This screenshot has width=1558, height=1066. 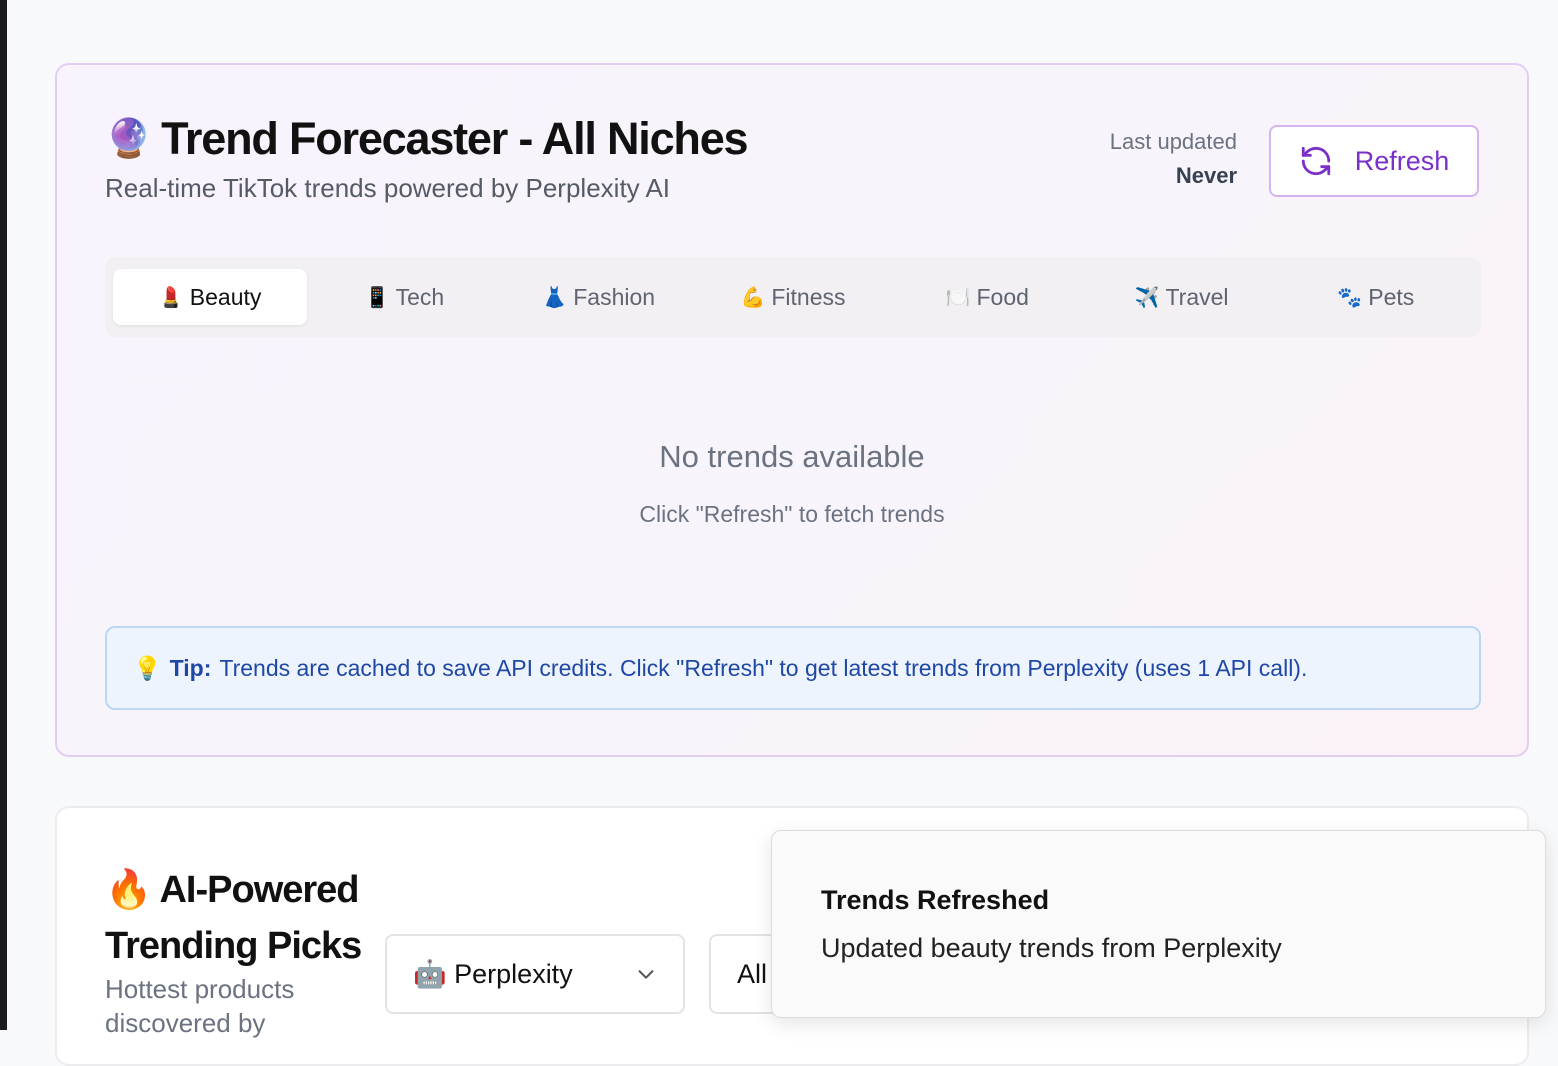 I want to click on toast-title: Trends Refreshed, so click(x=935, y=900).